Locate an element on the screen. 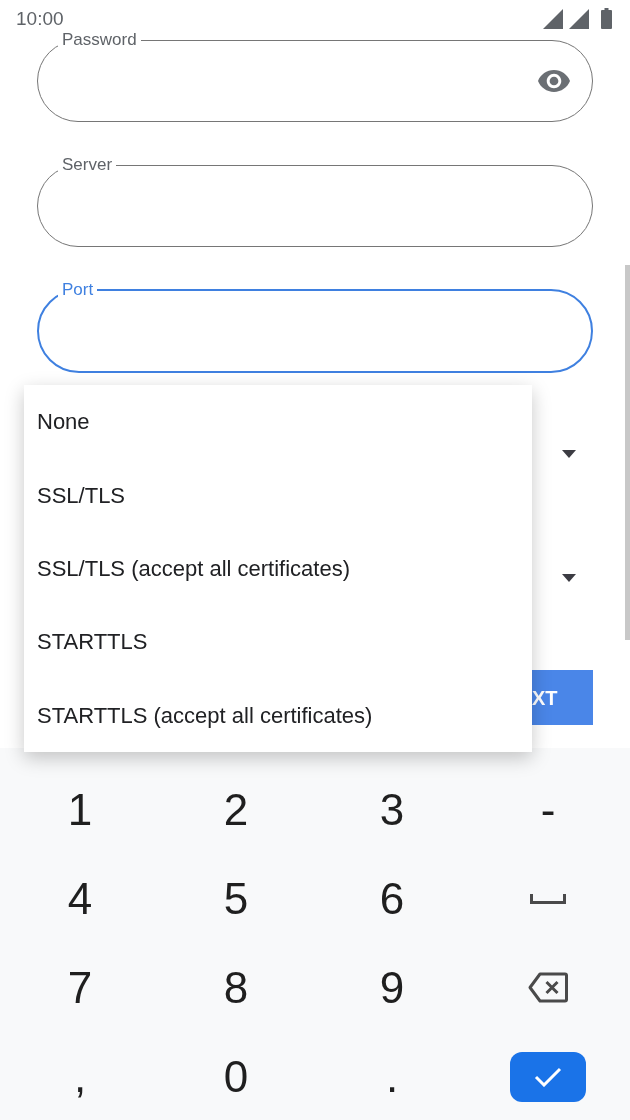  done-key is located at coordinates (548, 1076).